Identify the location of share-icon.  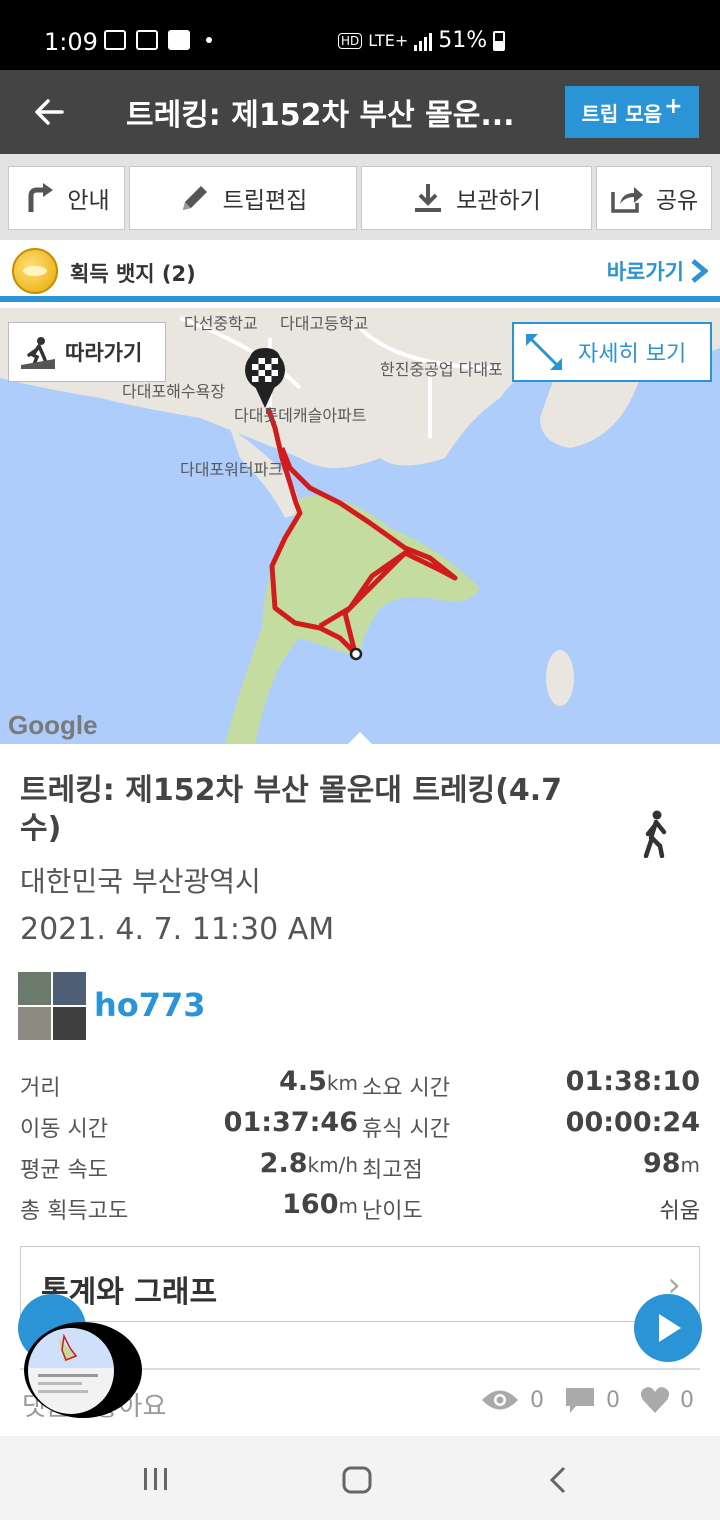
(627, 200).